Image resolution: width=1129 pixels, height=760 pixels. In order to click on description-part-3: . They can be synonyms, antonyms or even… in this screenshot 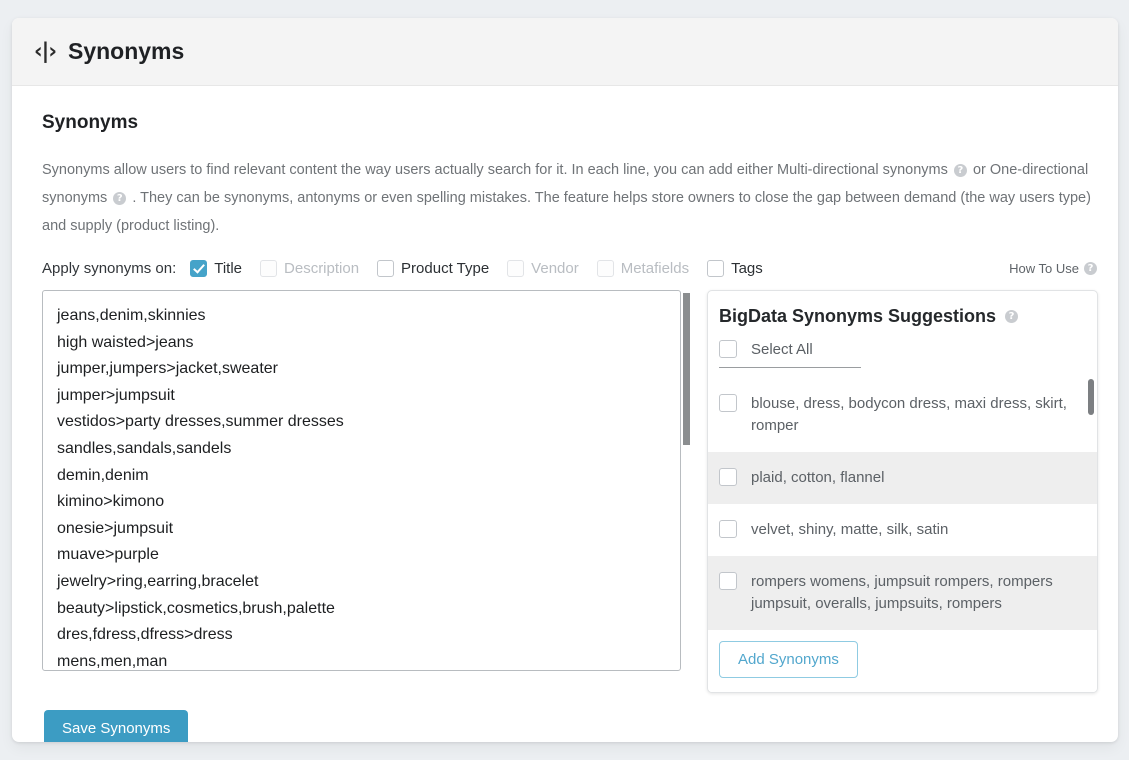, I will do `click(566, 212)`.